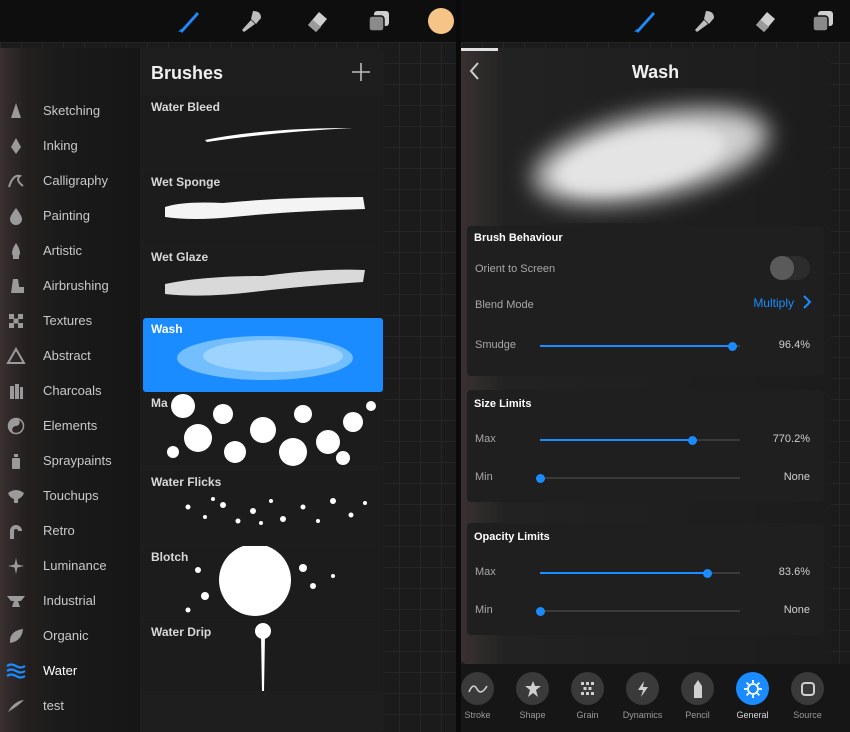 The width and height of the screenshot is (850, 732). What do you see at coordinates (66, 215) in the screenshot?
I see `category-label: Painting` at bounding box center [66, 215].